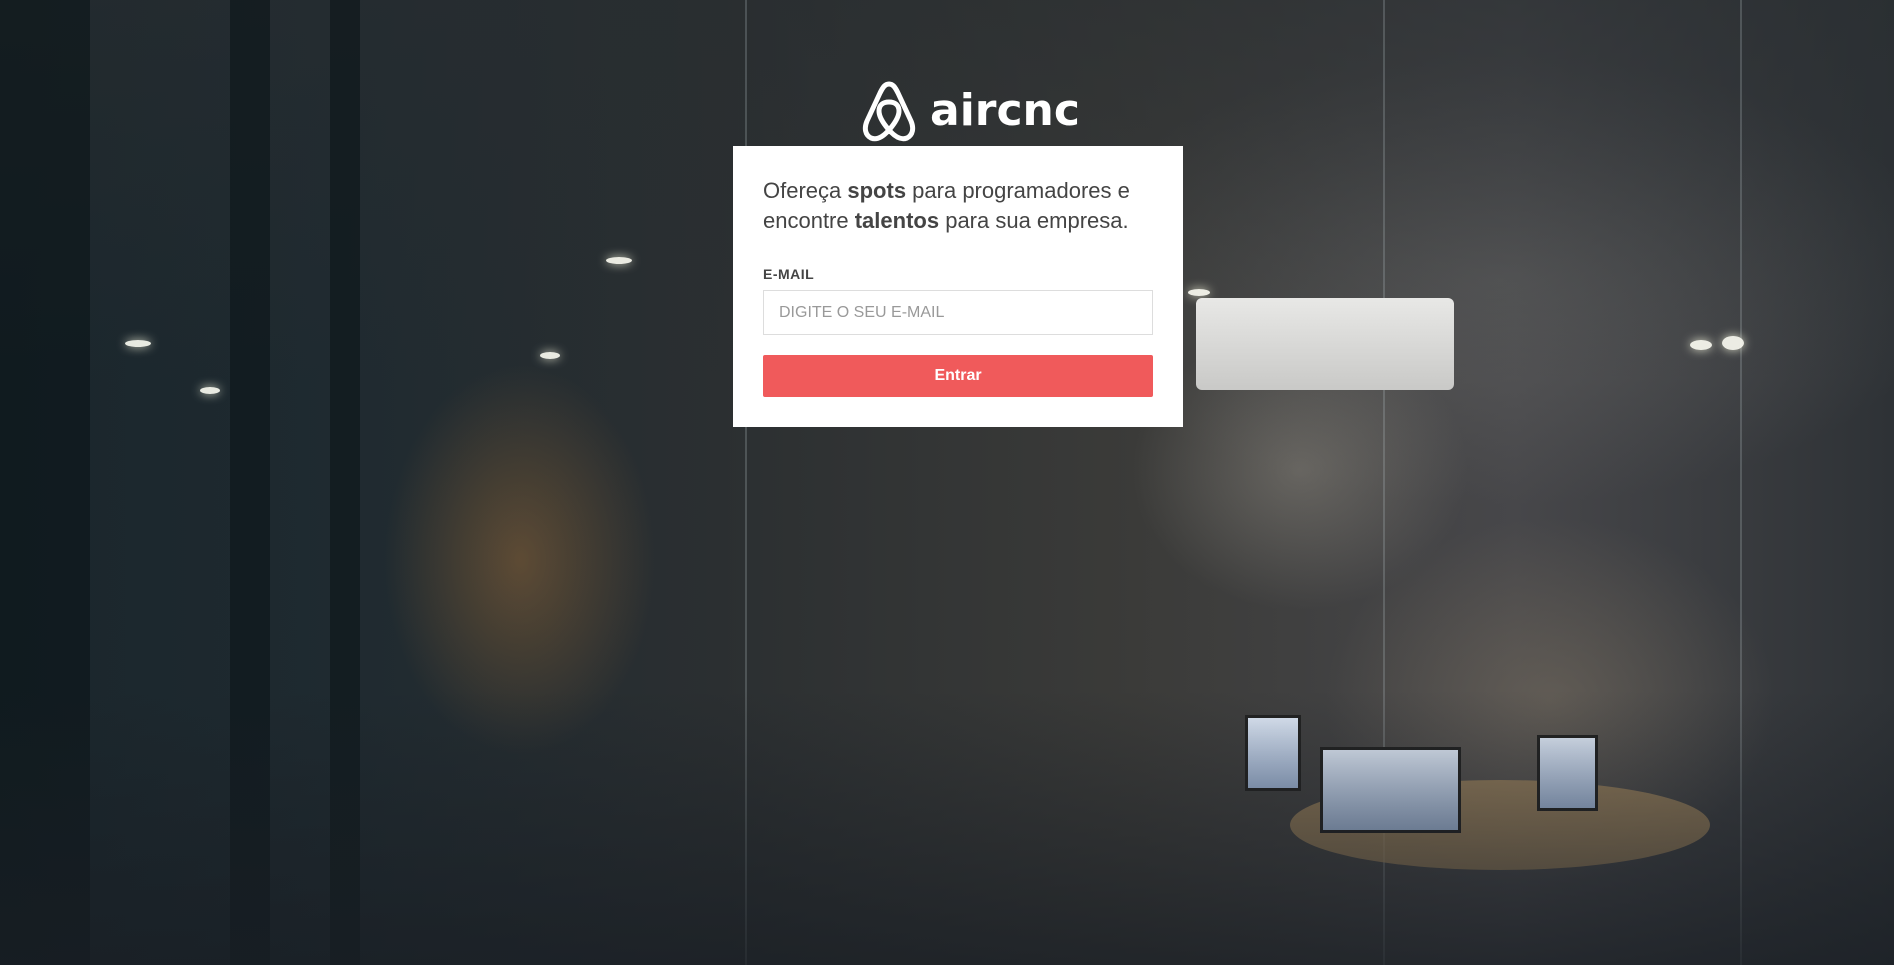 The width and height of the screenshot is (1894, 965). I want to click on headline-prefix: Ofereça, so click(805, 190).